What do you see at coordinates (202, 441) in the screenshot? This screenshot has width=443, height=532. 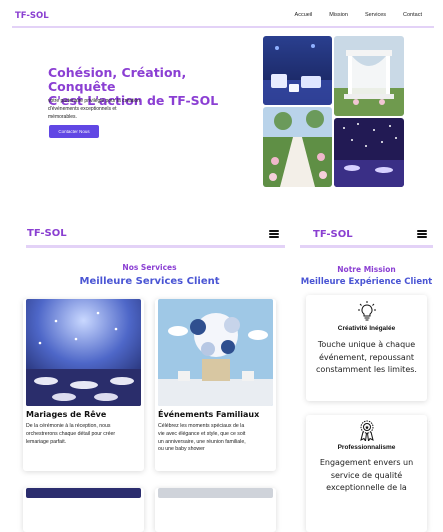 I see `desc-line: un anniversaire, une réunion familiale,` at bounding box center [202, 441].